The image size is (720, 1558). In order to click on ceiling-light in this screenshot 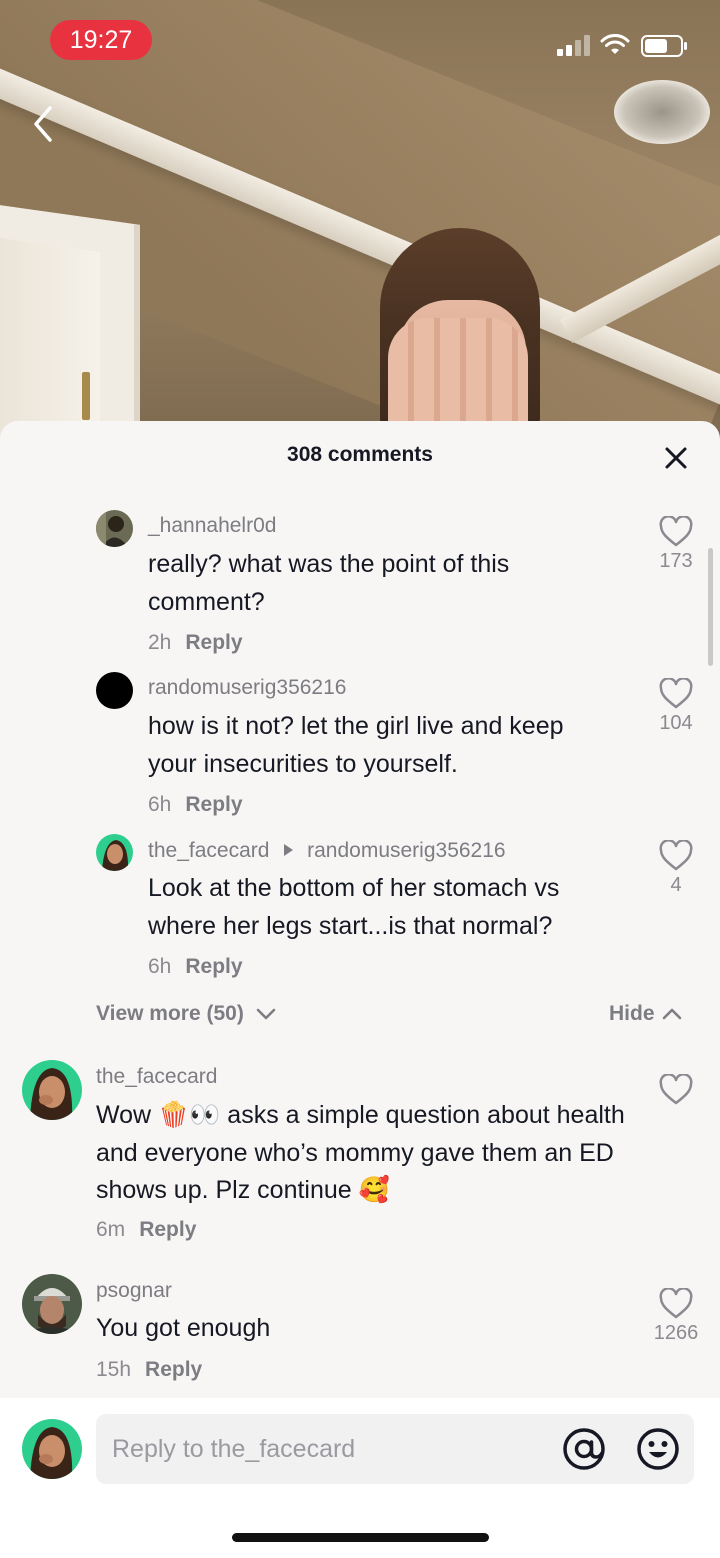, I will do `click(662, 112)`.